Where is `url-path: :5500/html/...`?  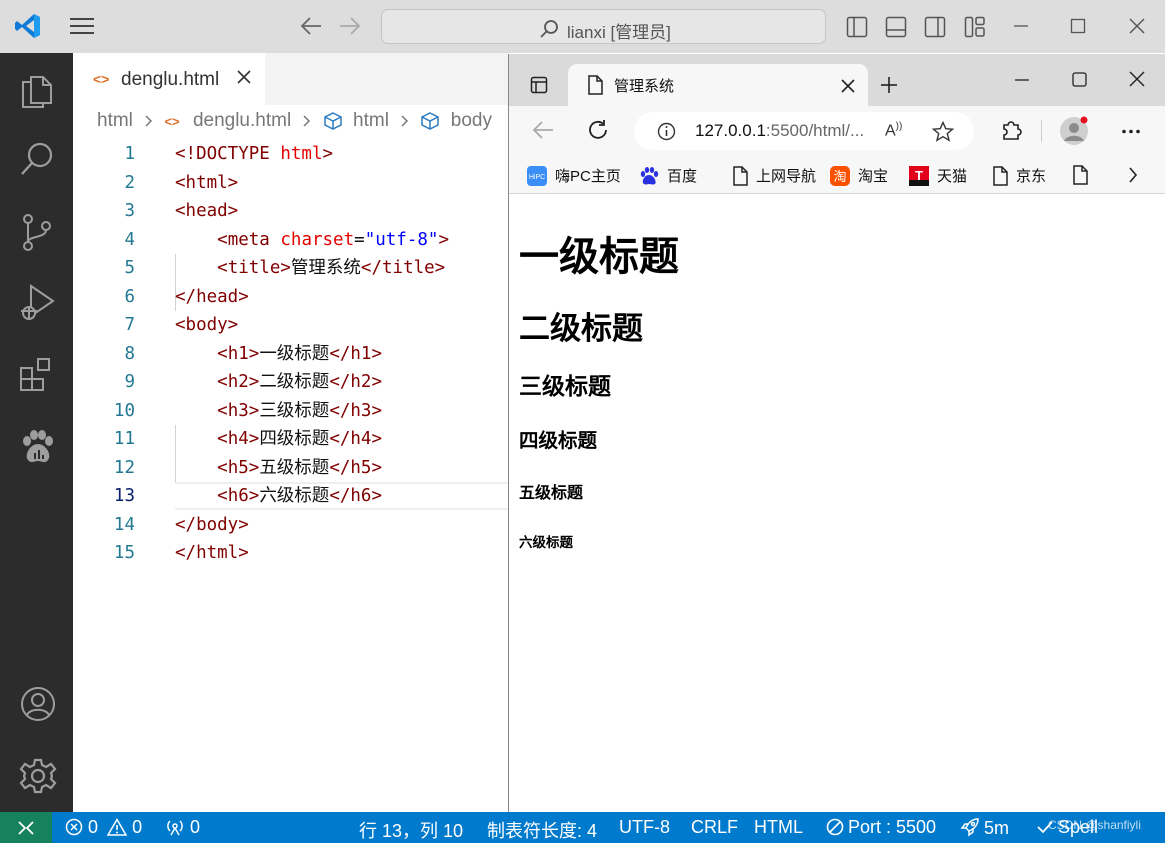
url-path: :5500/html/... is located at coordinates (815, 130).